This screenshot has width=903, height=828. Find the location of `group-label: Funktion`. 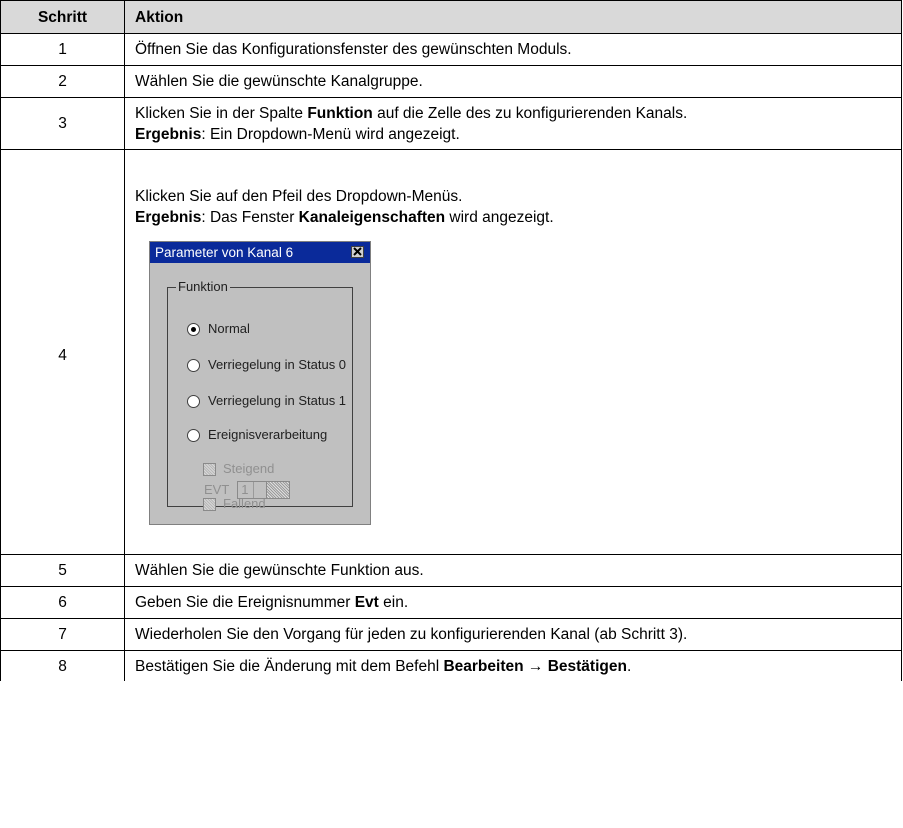

group-label: Funktion is located at coordinates (203, 287).